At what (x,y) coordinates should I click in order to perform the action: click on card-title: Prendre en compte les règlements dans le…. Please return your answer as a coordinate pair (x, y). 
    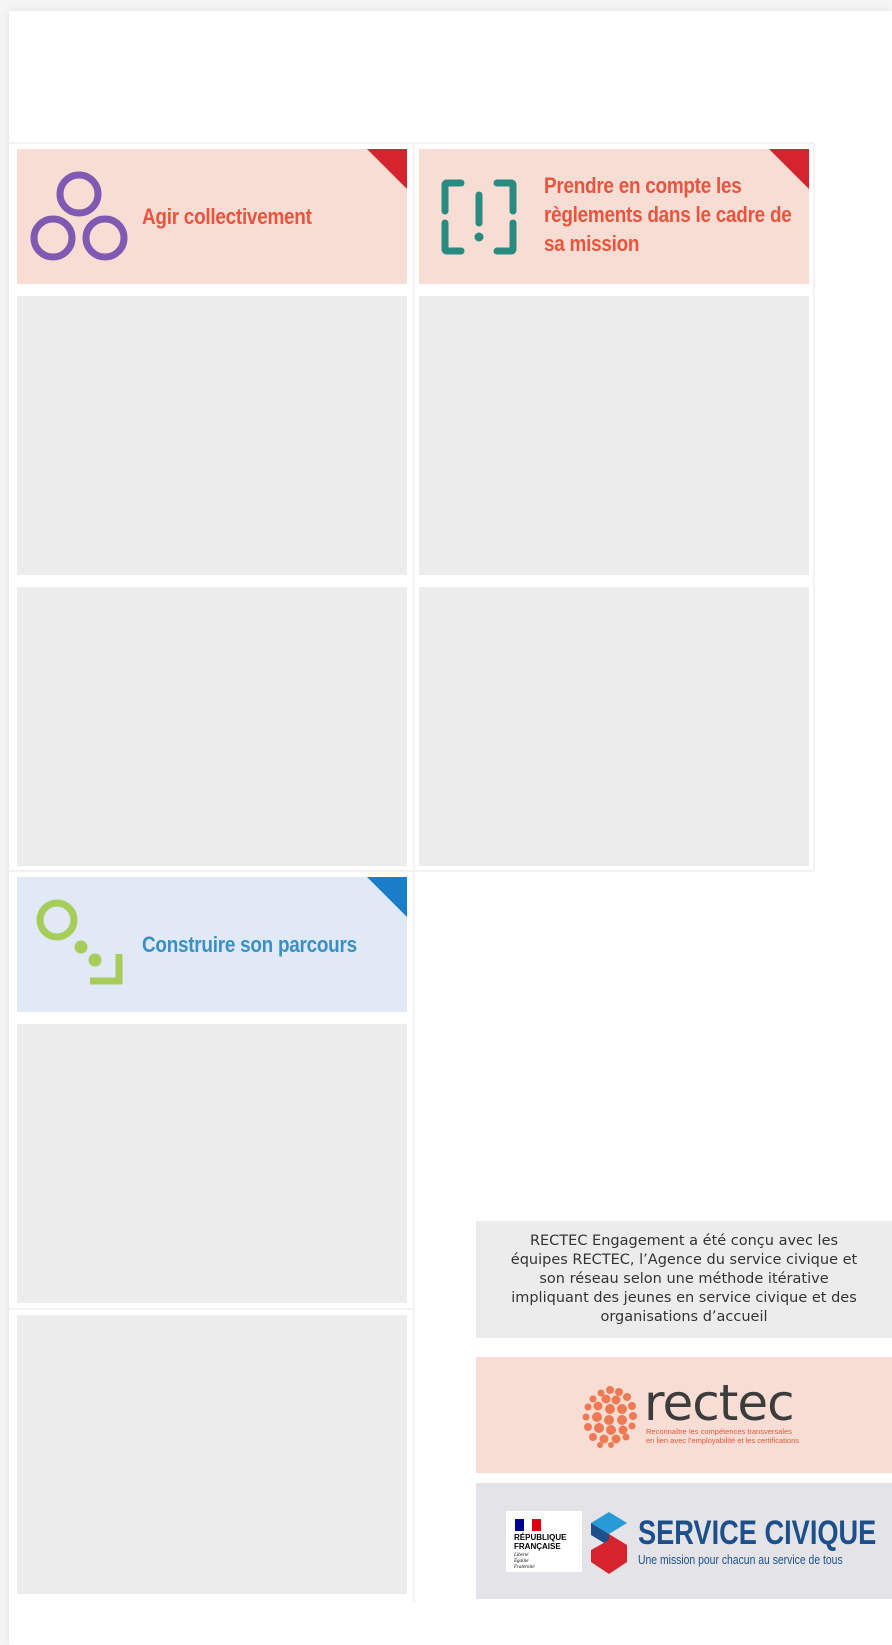
    Looking at the image, I should click on (668, 214).